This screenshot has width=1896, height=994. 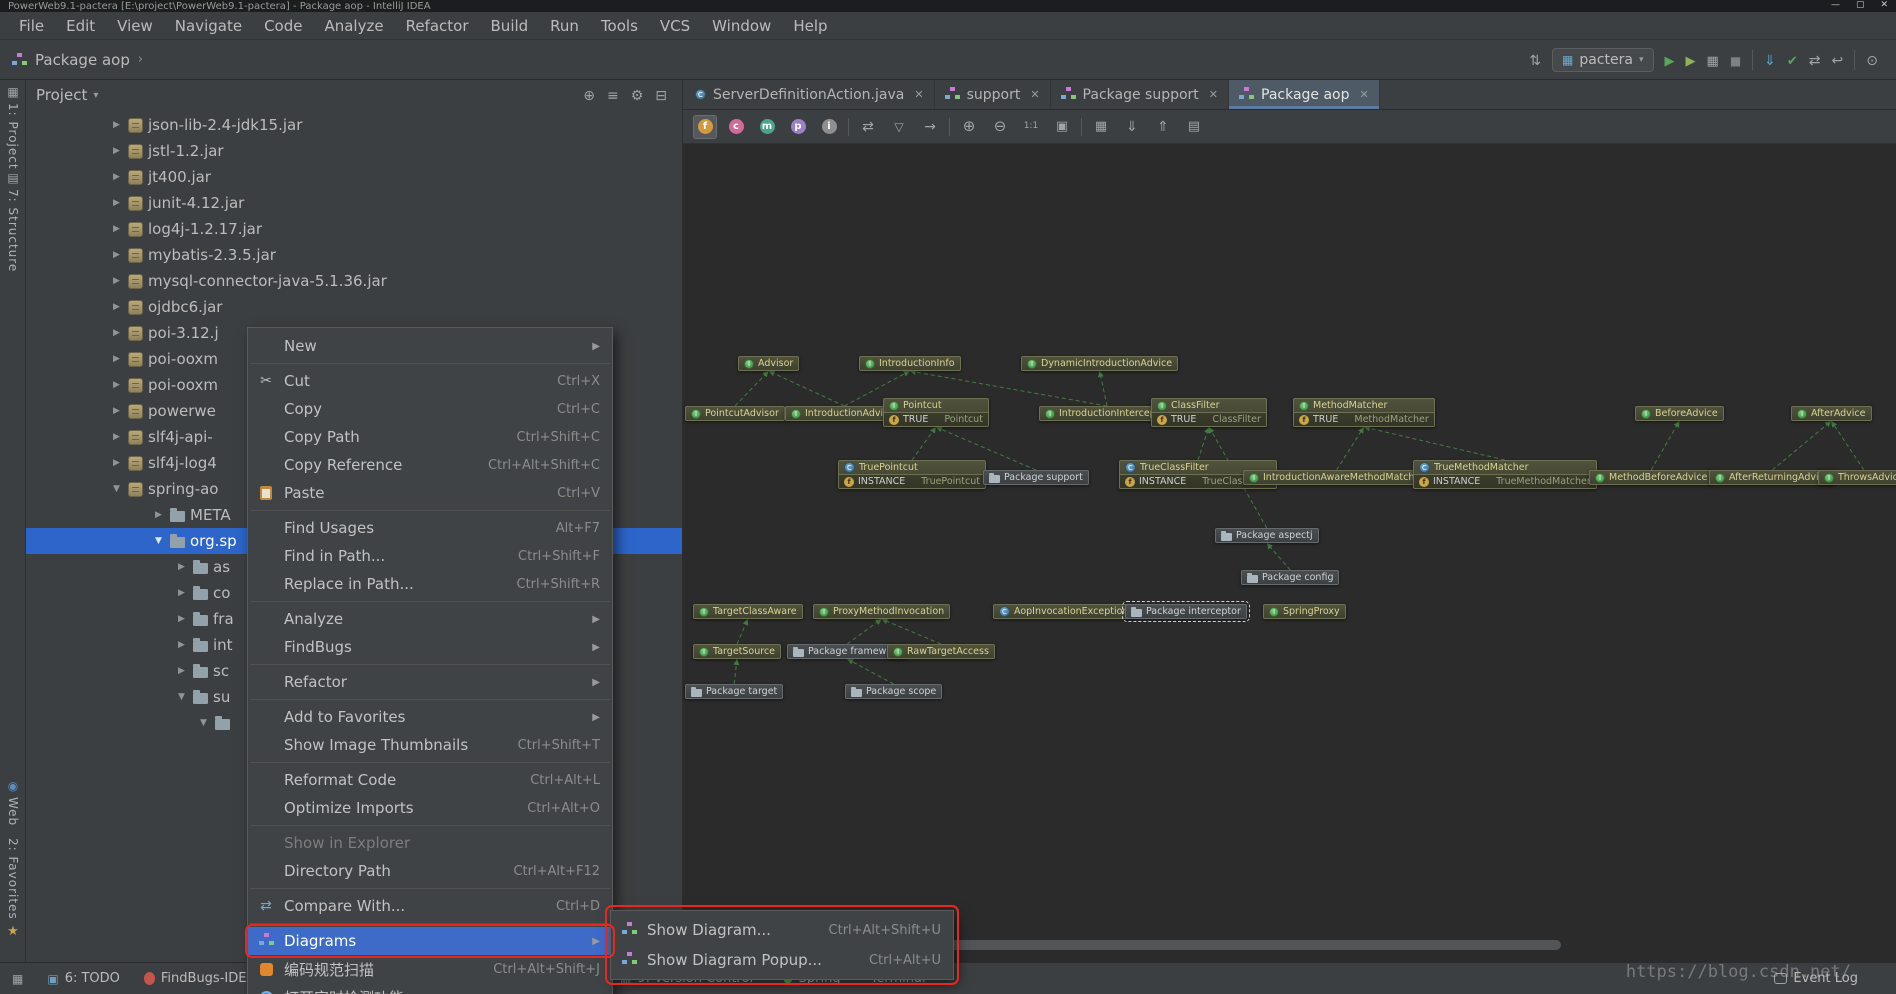 What do you see at coordinates (199, 978) in the screenshot?
I see `status-findbugs-idea: FindBugs-IDEA` at bounding box center [199, 978].